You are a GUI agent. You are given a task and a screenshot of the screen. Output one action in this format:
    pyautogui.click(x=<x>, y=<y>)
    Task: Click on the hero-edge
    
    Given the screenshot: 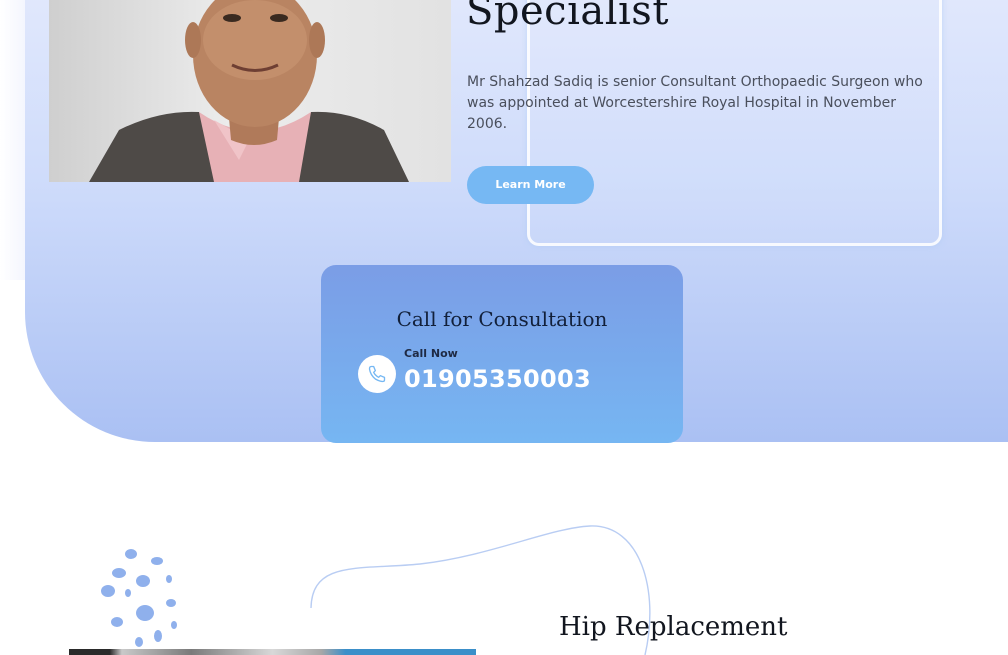 What is the action you would take?
    pyautogui.click(x=12, y=140)
    